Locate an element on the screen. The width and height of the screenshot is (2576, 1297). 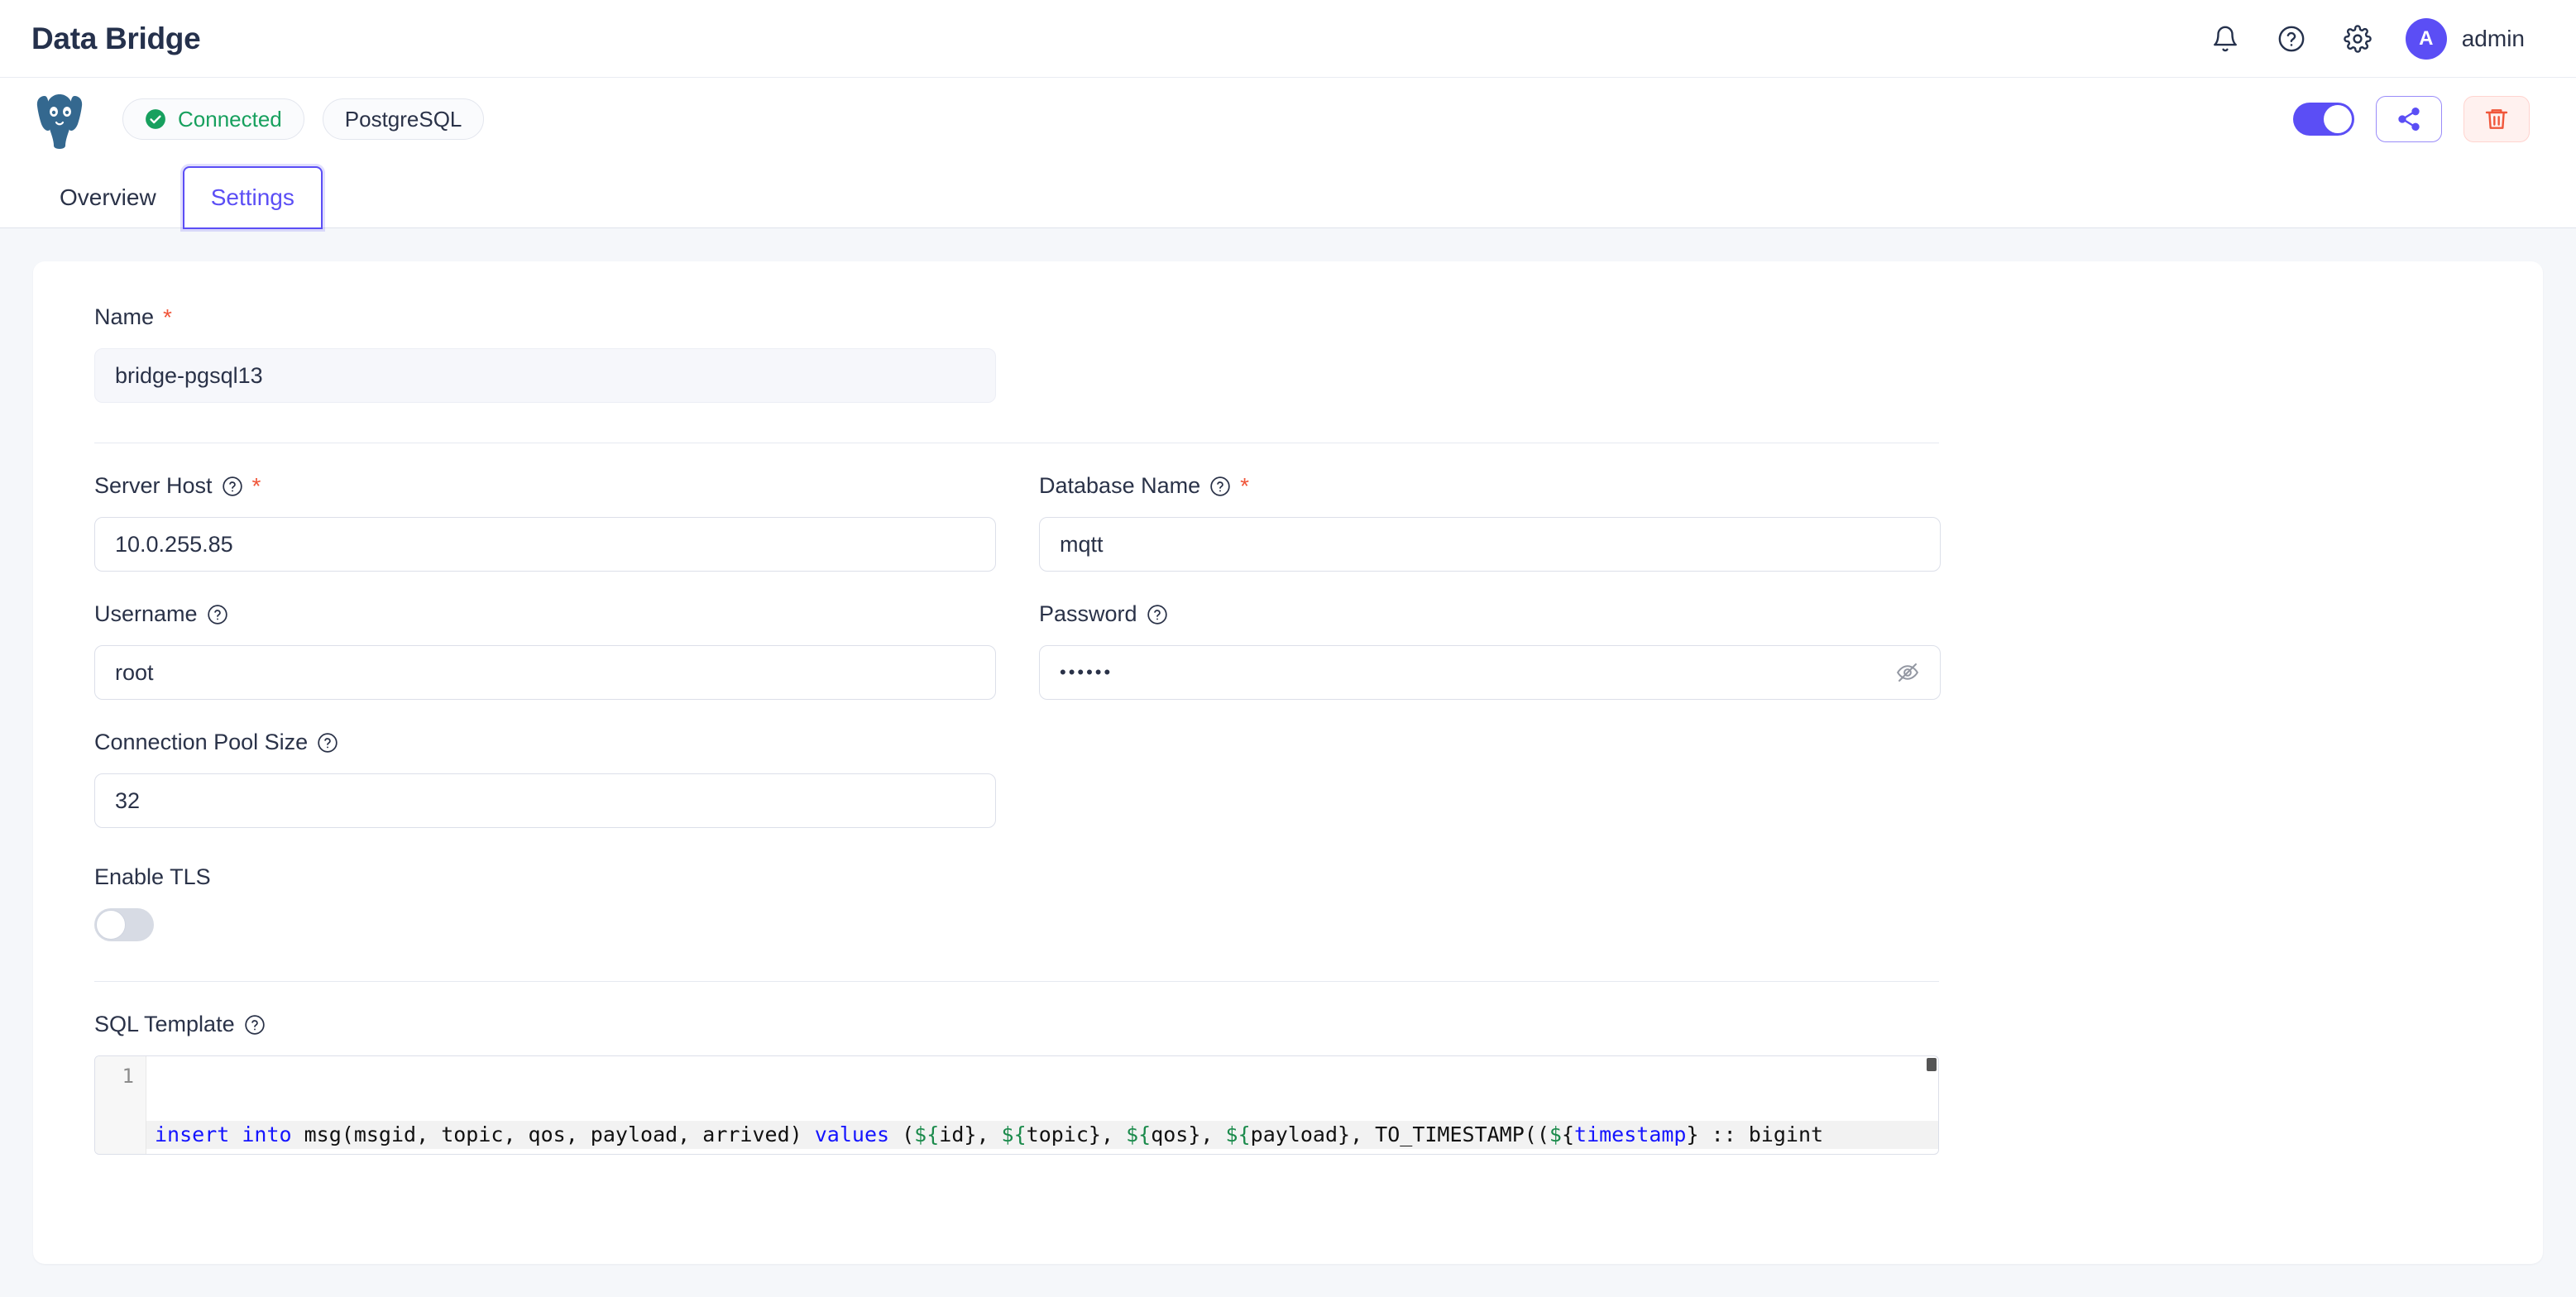
sql-template-label-text: SQL Template is located at coordinates (164, 1024).